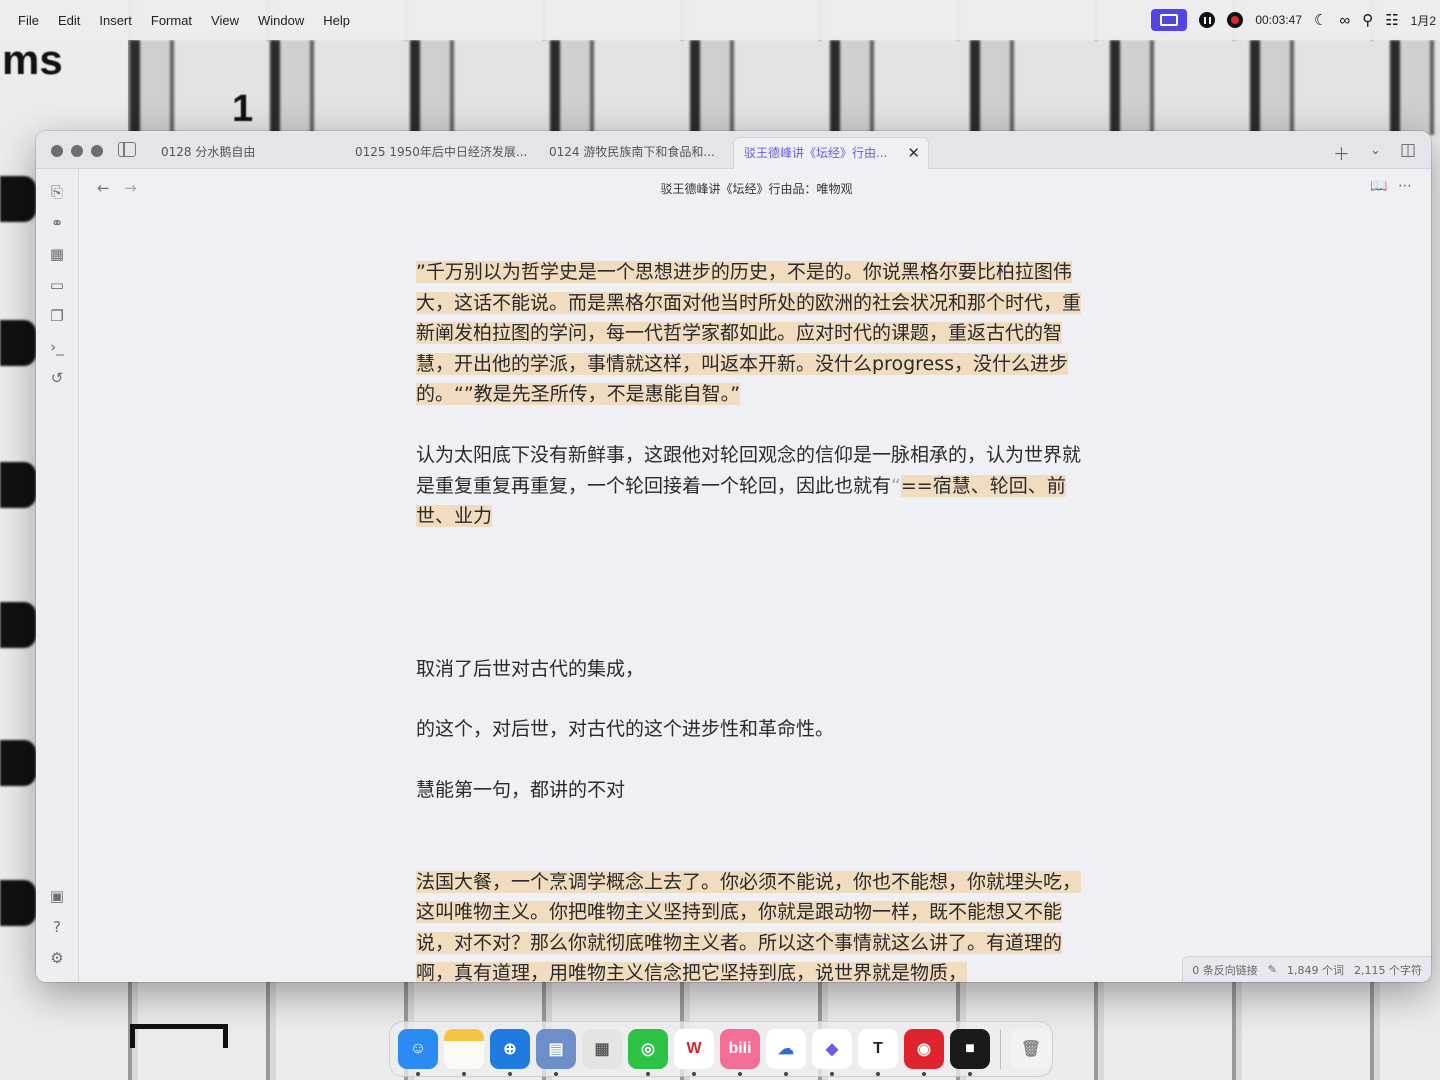  What do you see at coordinates (69, 20) in the screenshot?
I see `menu-edit: Edit` at bounding box center [69, 20].